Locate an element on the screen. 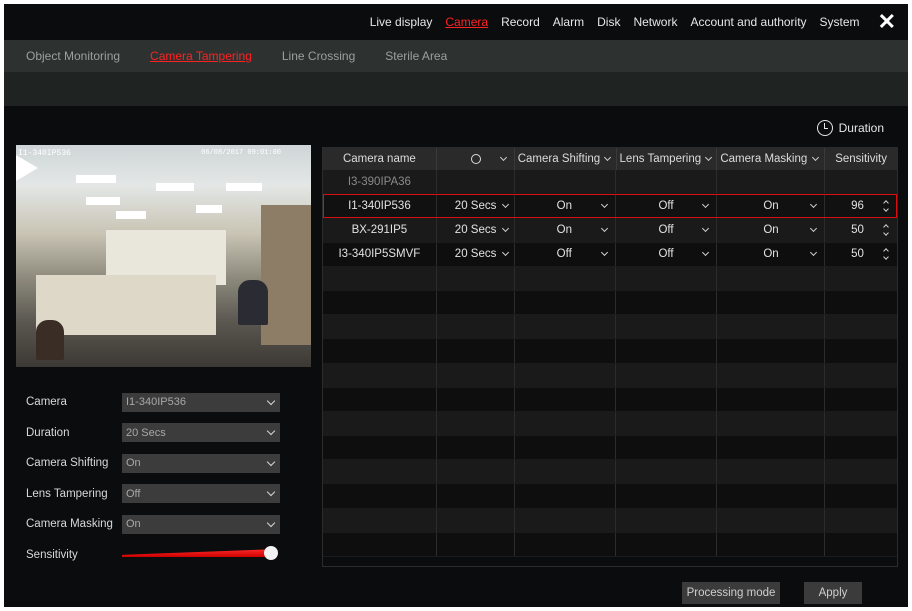 The height and width of the screenshot is (611, 912). ceiling-light is located at coordinates (103, 201).